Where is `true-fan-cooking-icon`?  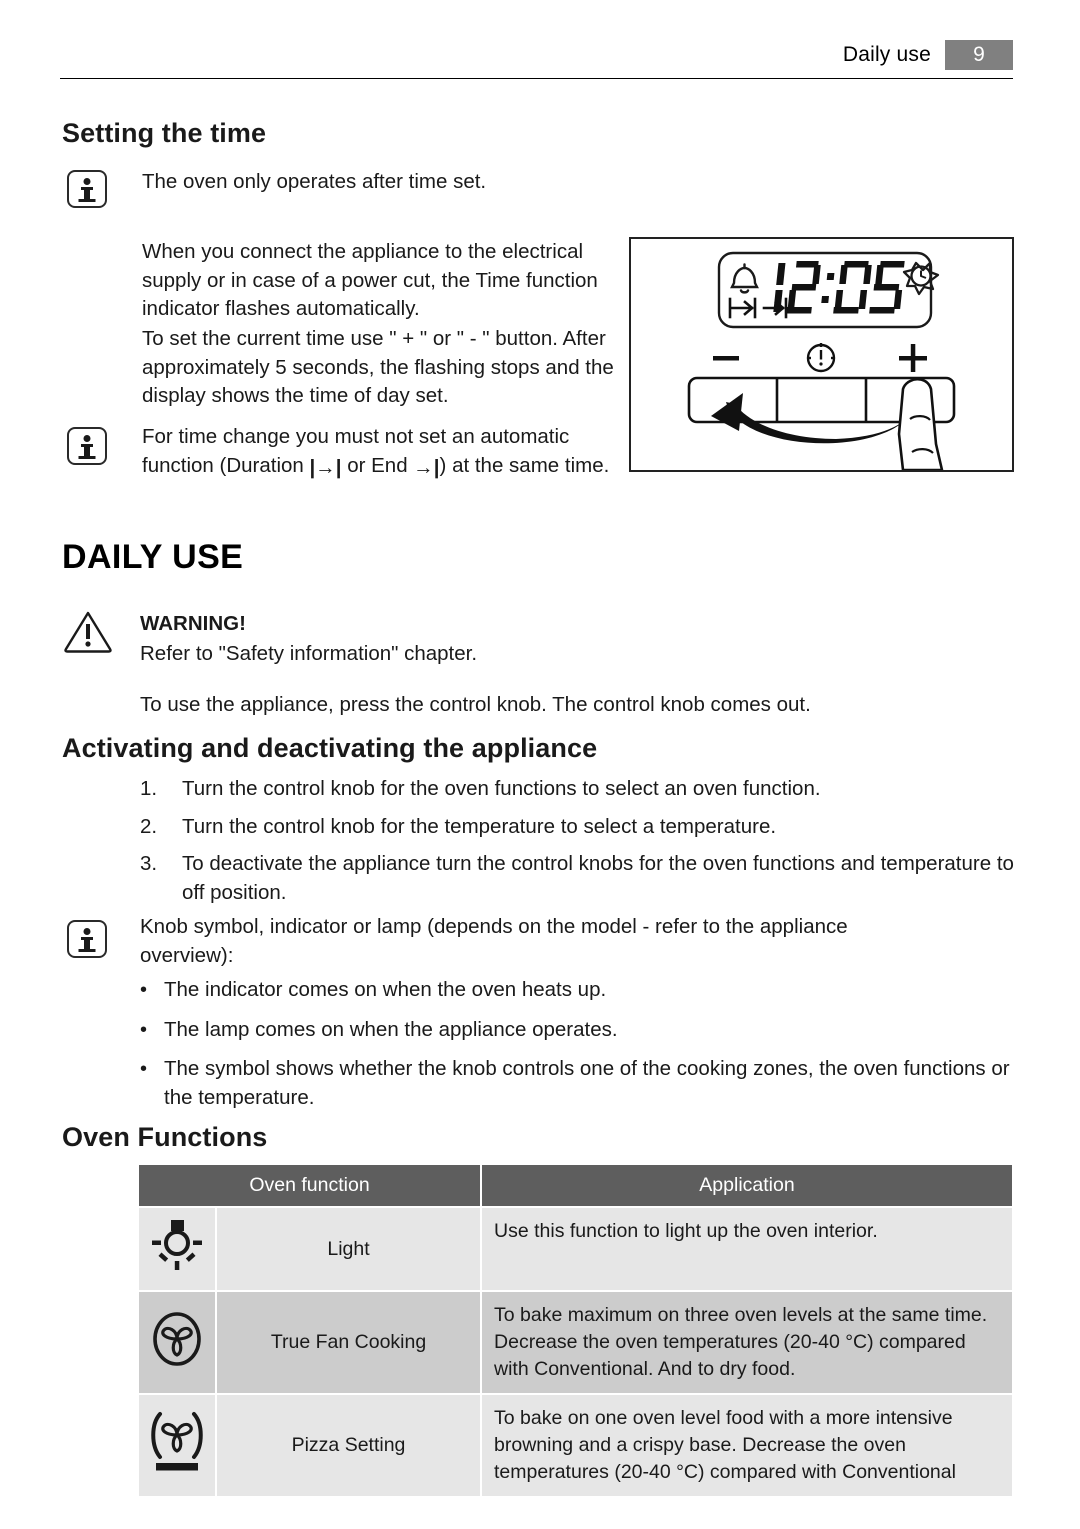 true-fan-cooking-icon is located at coordinates (177, 1342).